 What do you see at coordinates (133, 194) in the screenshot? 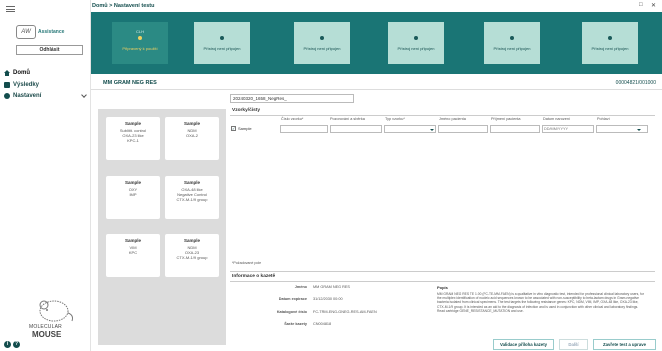
I see `well-target: IMP` at bounding box center [133, 194].